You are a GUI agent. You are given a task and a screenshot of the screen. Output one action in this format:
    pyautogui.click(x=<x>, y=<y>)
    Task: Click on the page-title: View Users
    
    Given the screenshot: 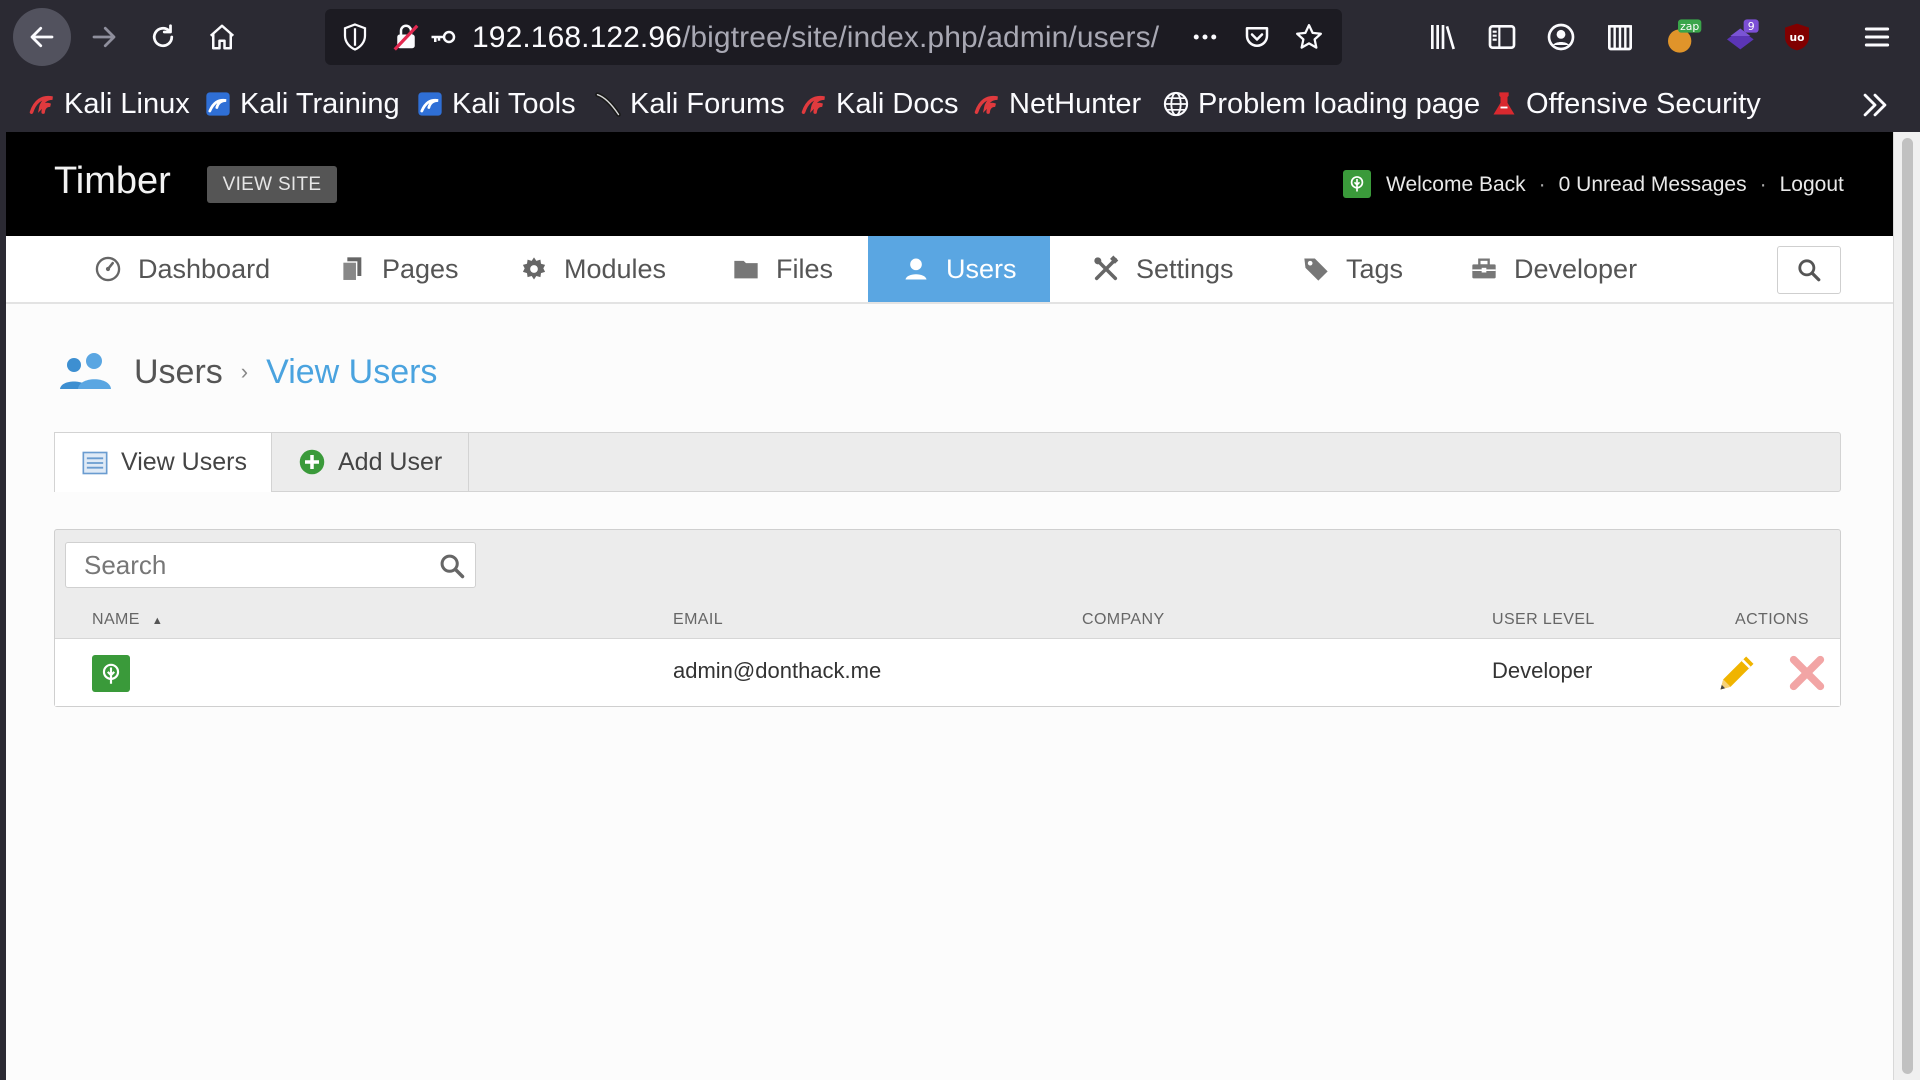 What is the action you would take?
    pyautogui.click(x=351, y=372)
    